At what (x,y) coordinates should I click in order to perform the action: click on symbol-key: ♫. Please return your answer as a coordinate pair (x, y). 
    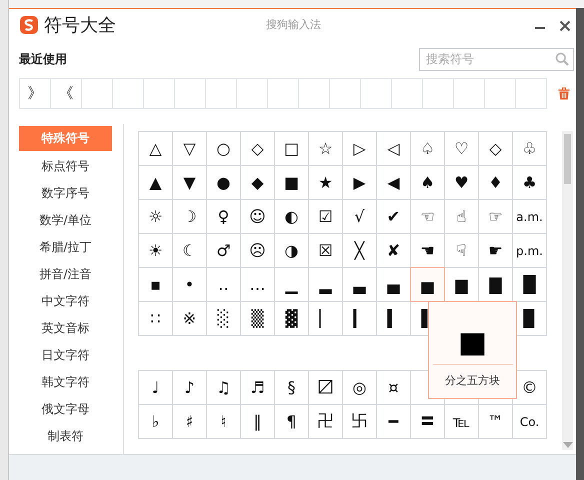
    Looking at the image, I should click on (224, 388).